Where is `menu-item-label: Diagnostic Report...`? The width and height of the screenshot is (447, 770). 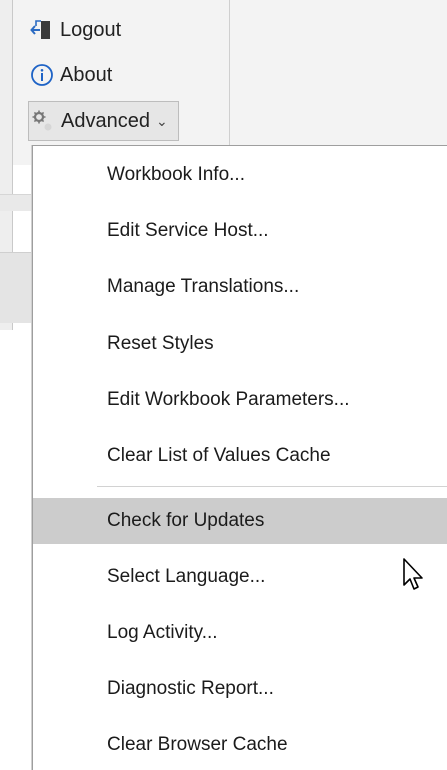 menu-item-label: Diagnostic Report... is located at coordinates (190, 688).